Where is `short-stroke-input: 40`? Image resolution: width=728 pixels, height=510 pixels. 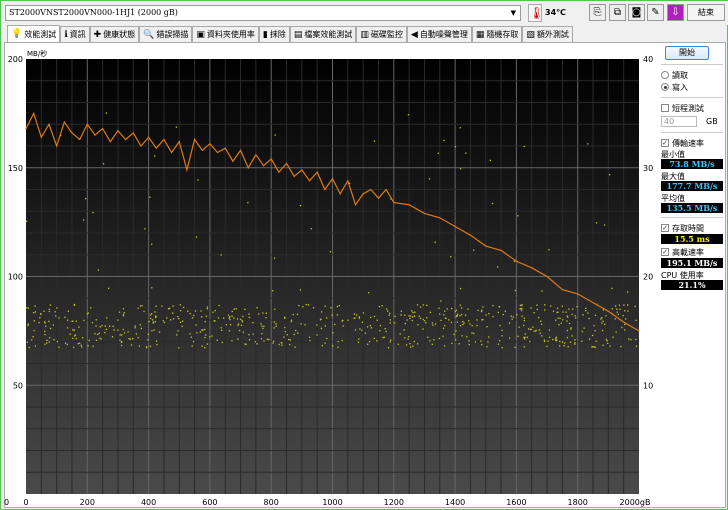 short-stroke-input: 40 is located at coordinates (679, 121).